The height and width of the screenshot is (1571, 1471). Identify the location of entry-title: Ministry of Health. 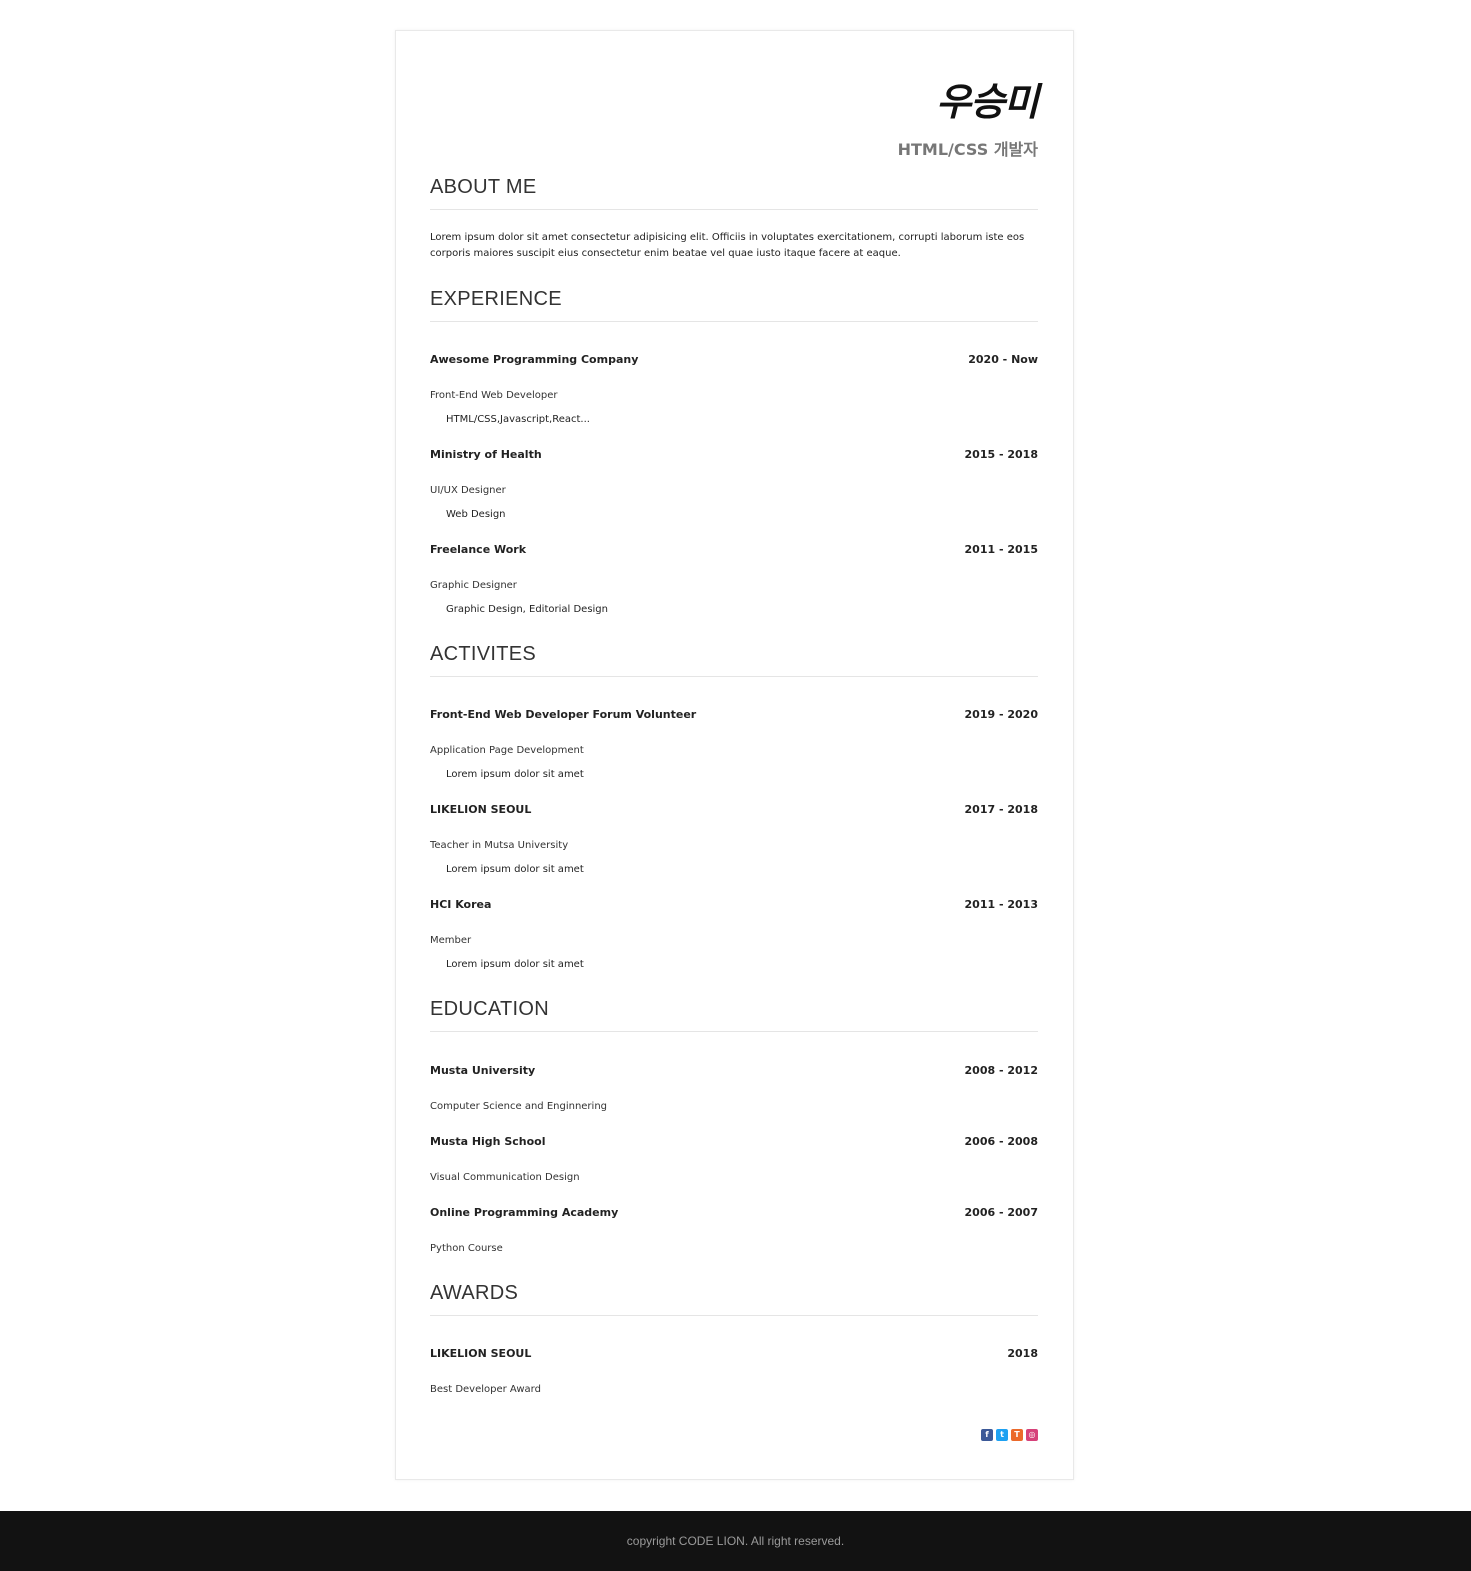
(486, 454).